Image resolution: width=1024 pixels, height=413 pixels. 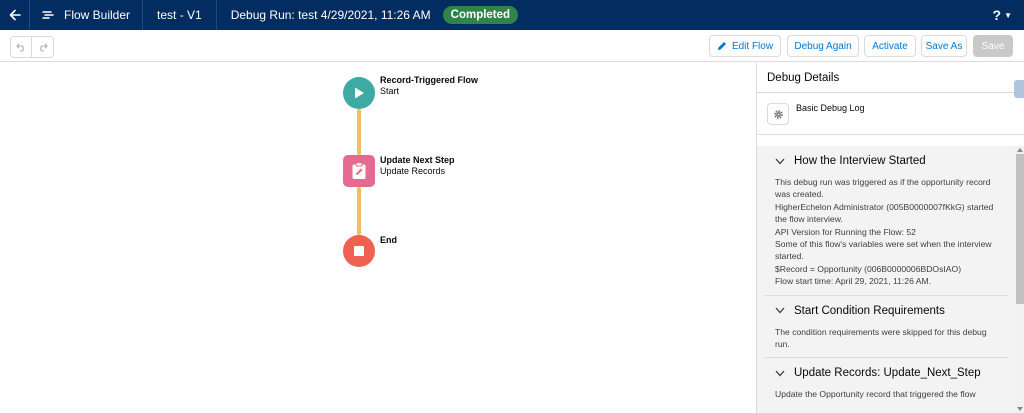 I want to click on activate-label: Activate, so click(x=890, y=46).